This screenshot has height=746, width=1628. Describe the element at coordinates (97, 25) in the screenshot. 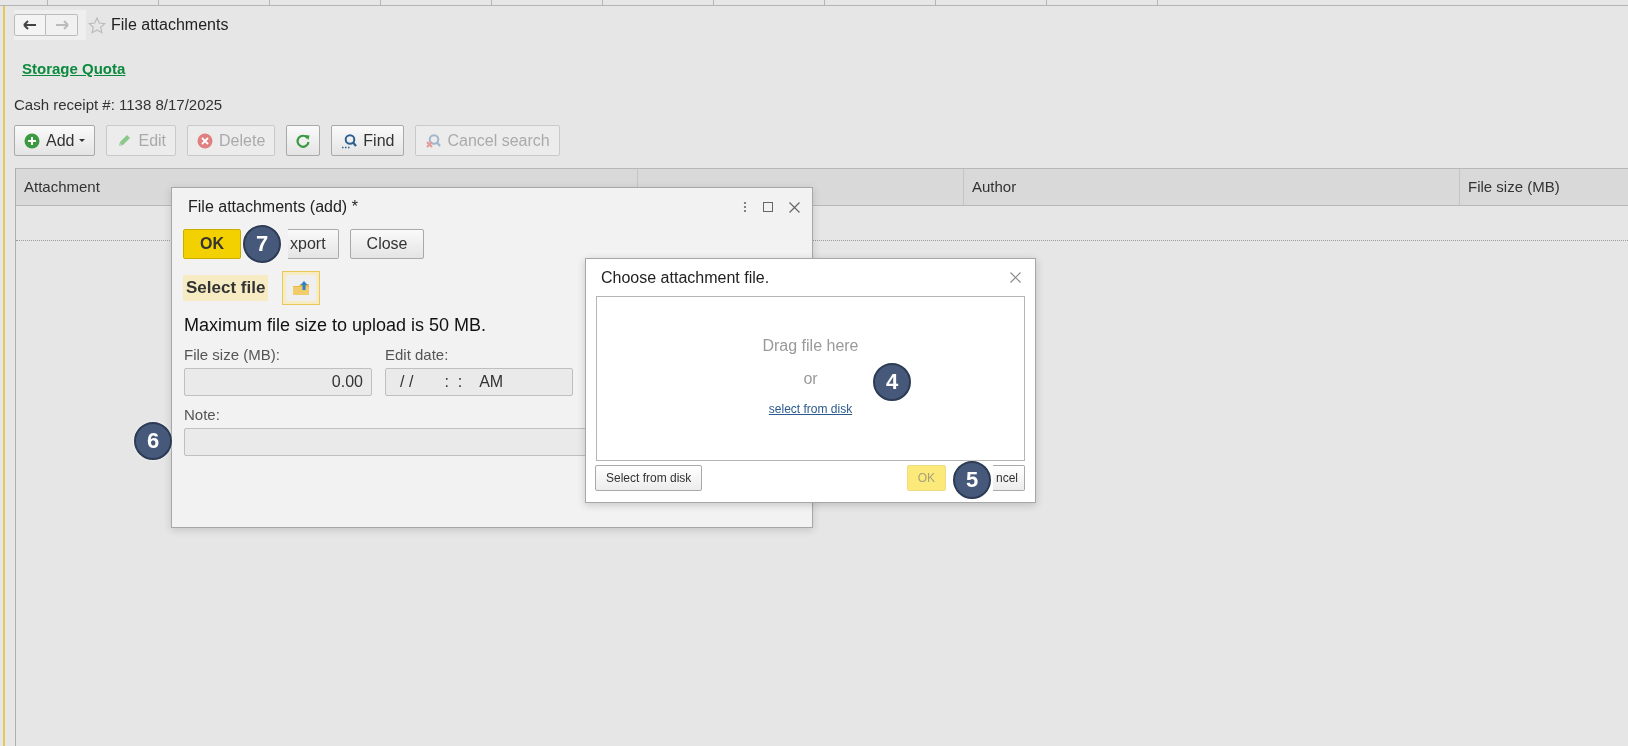

I see `star-icon` at that location.